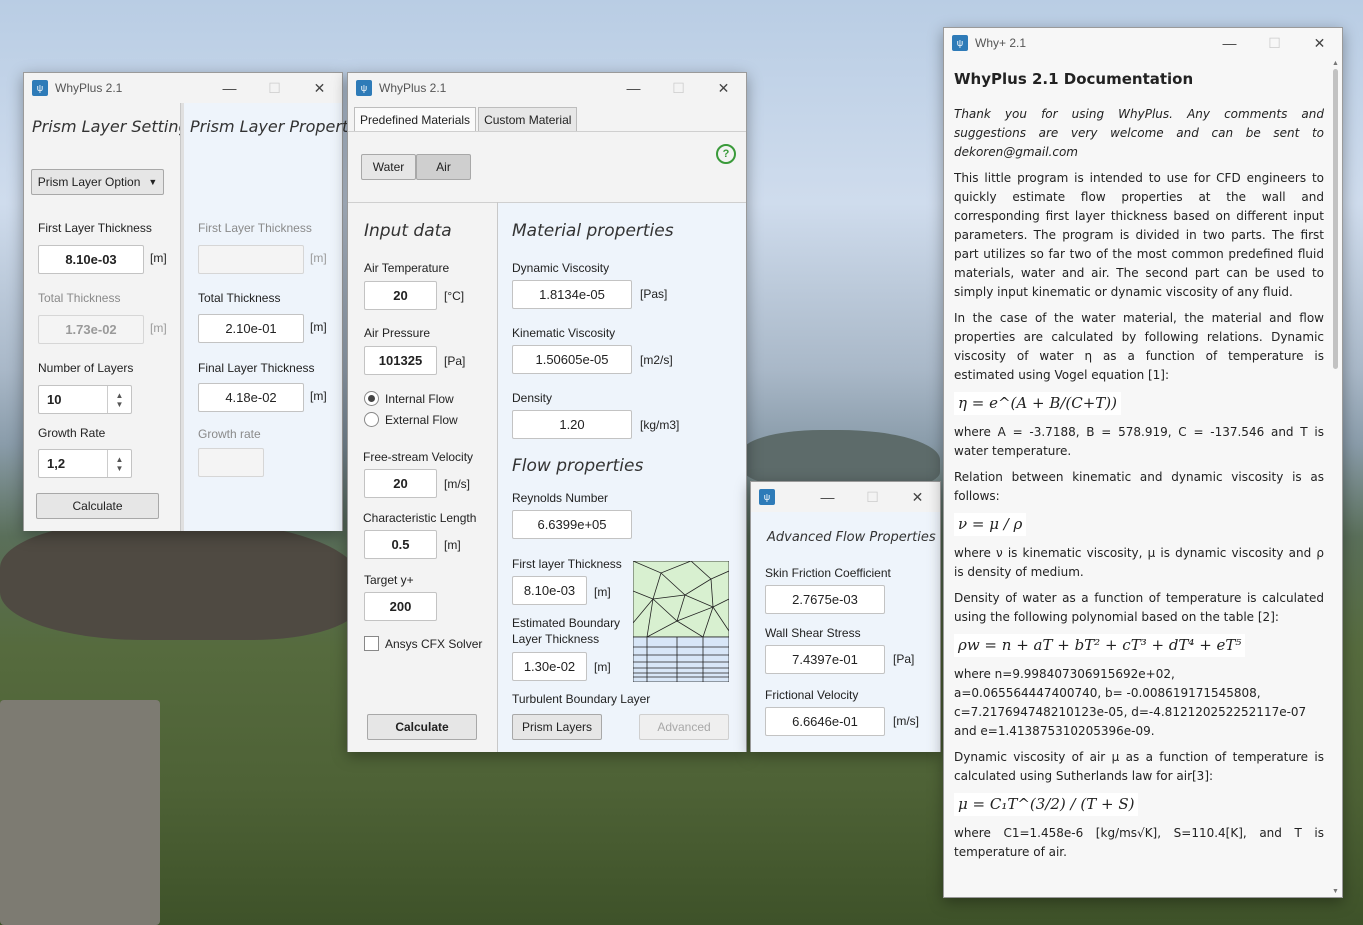 The image size is (1363, 925). I want to click on growth-rate-spinner: 1,2 ▲ ▼, so click(85, 463).